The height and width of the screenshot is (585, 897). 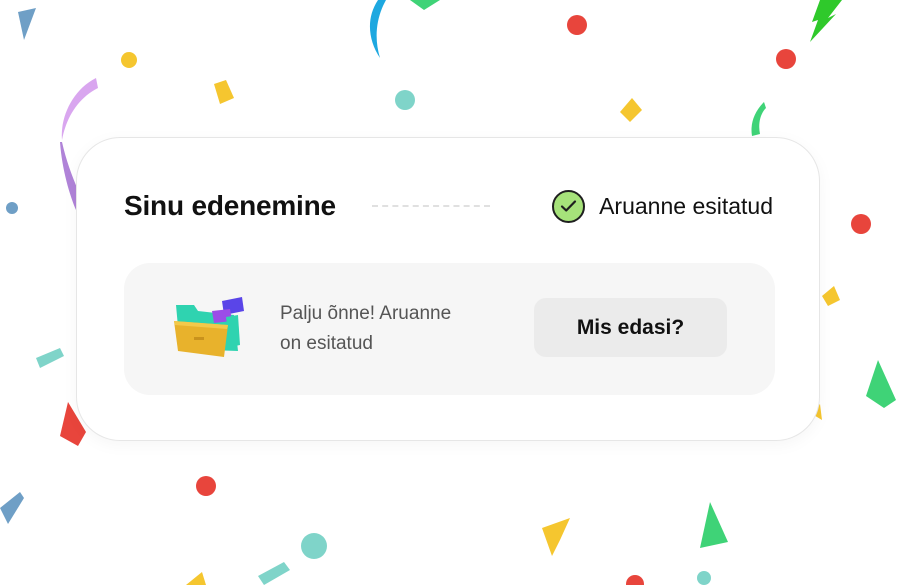 I want to click on progress-title: Sinu edenemine, so click(x=230, y=205).